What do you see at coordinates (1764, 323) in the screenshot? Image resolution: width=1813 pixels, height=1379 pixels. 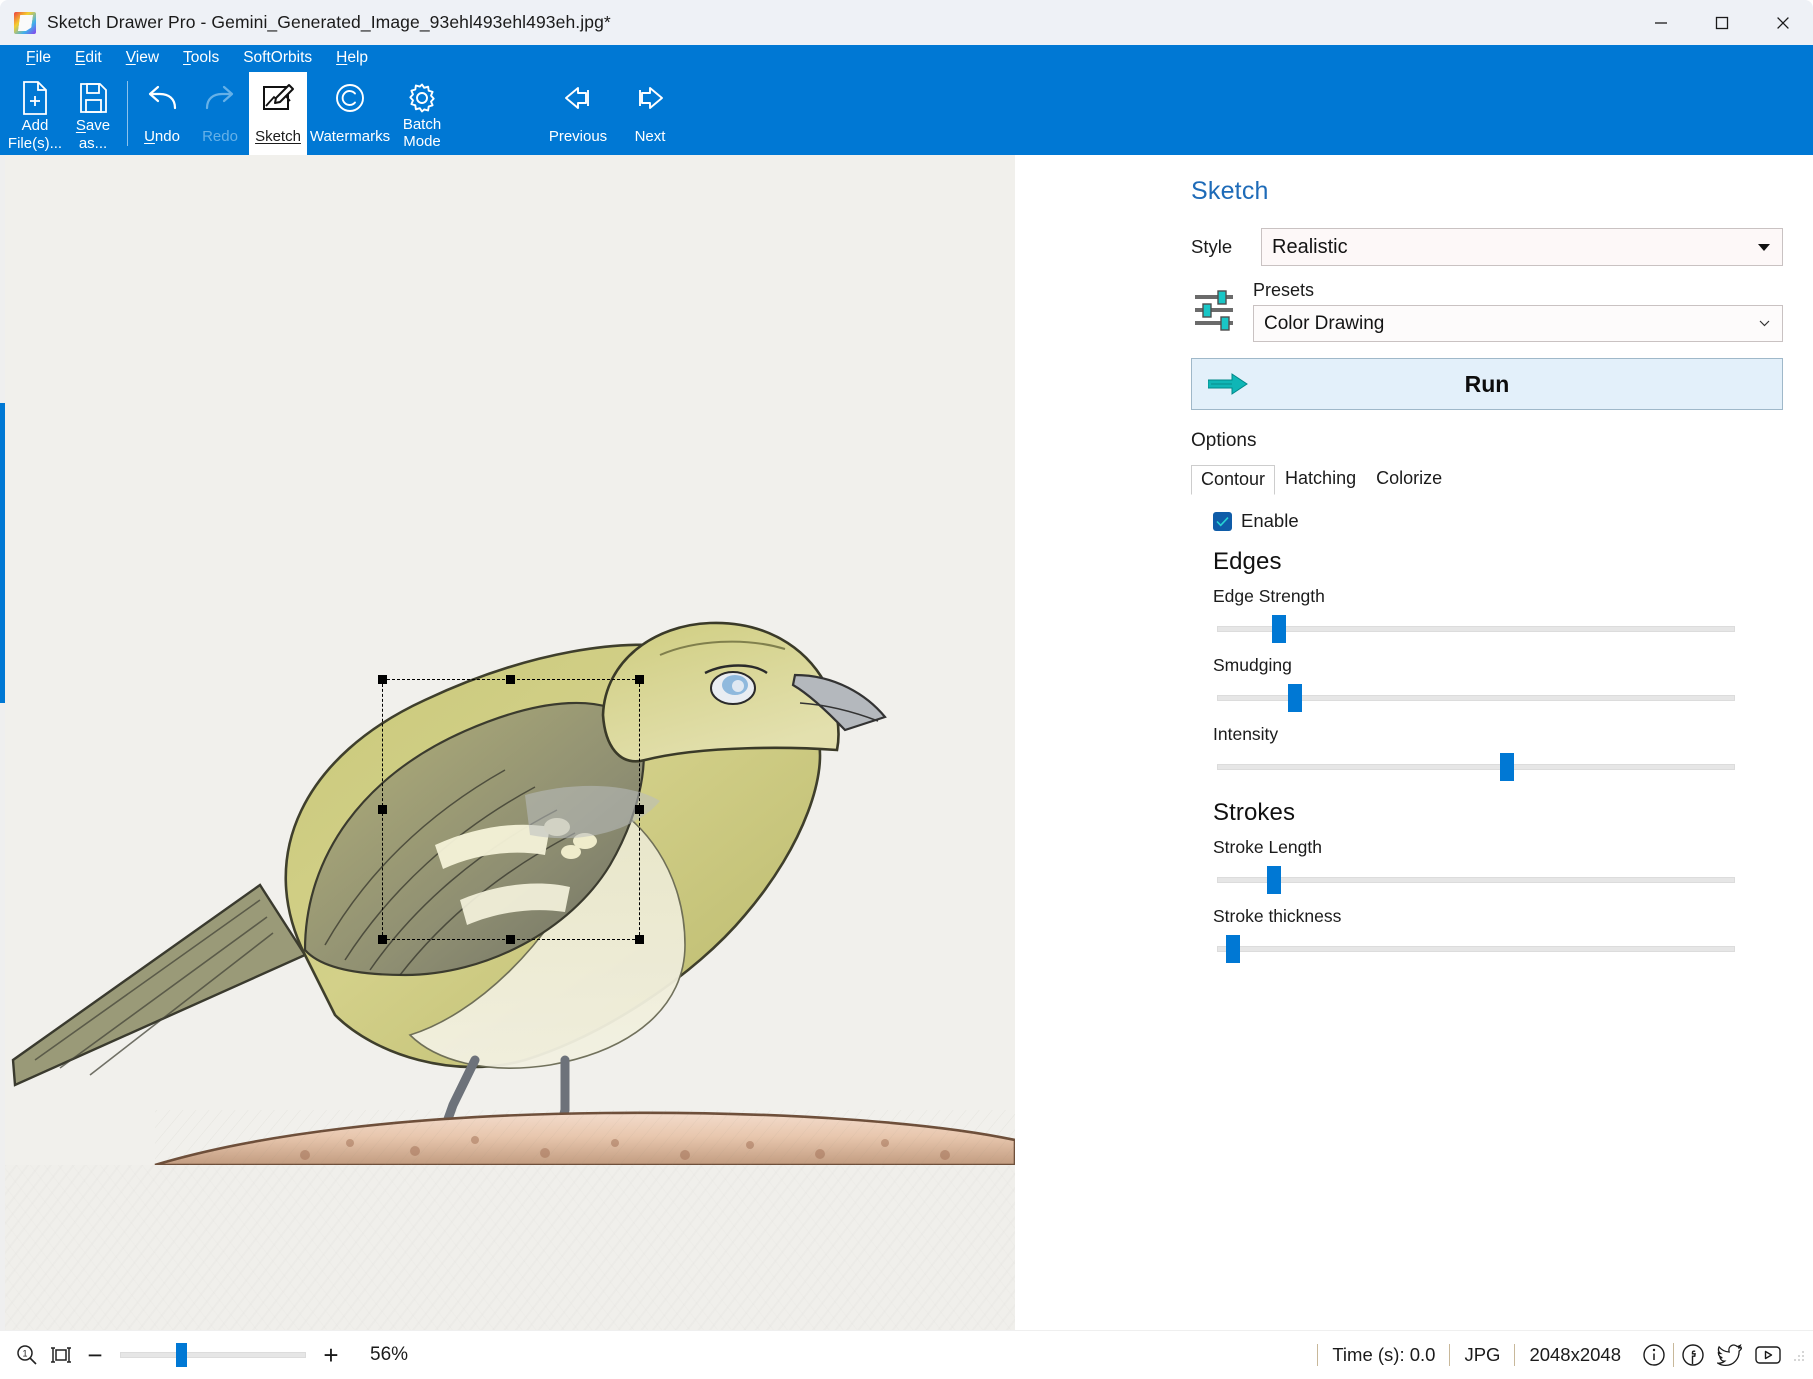 I see `chevron-down-icon` at bounding box center [1764, 323].